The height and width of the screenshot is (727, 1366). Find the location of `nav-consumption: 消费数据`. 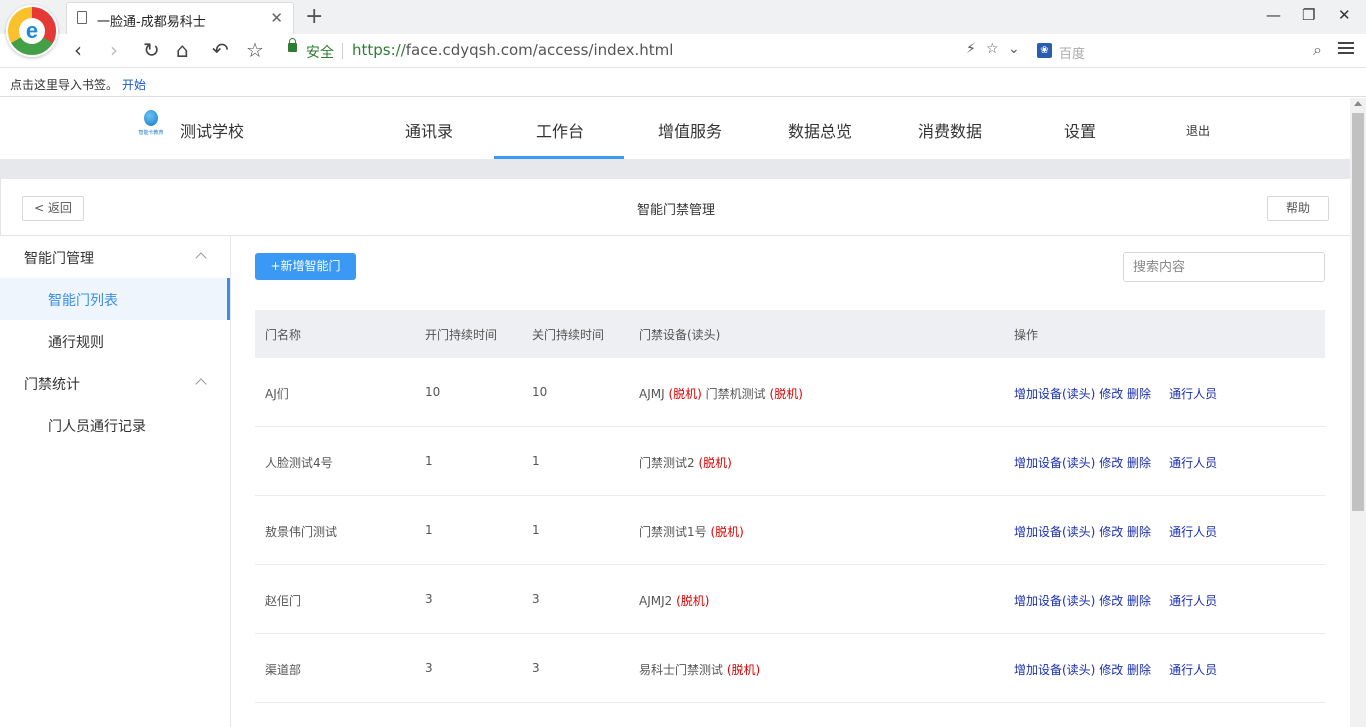

nav-consumption: 消费数据 is located at coordinates (950, 130).